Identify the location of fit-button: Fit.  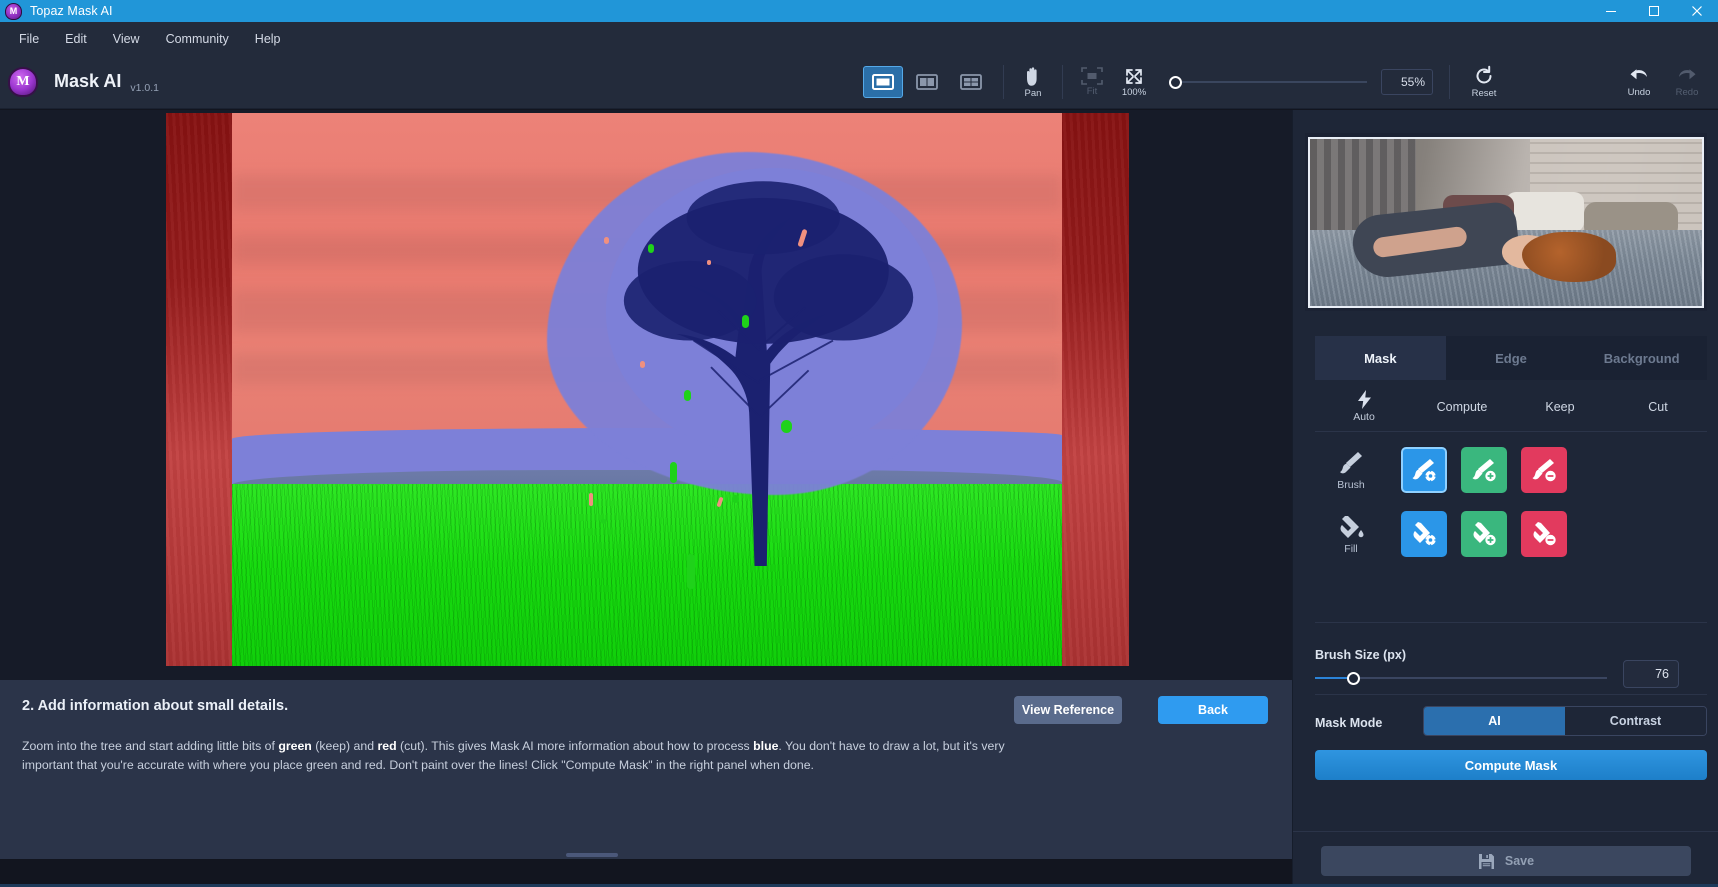
(1092, 82).